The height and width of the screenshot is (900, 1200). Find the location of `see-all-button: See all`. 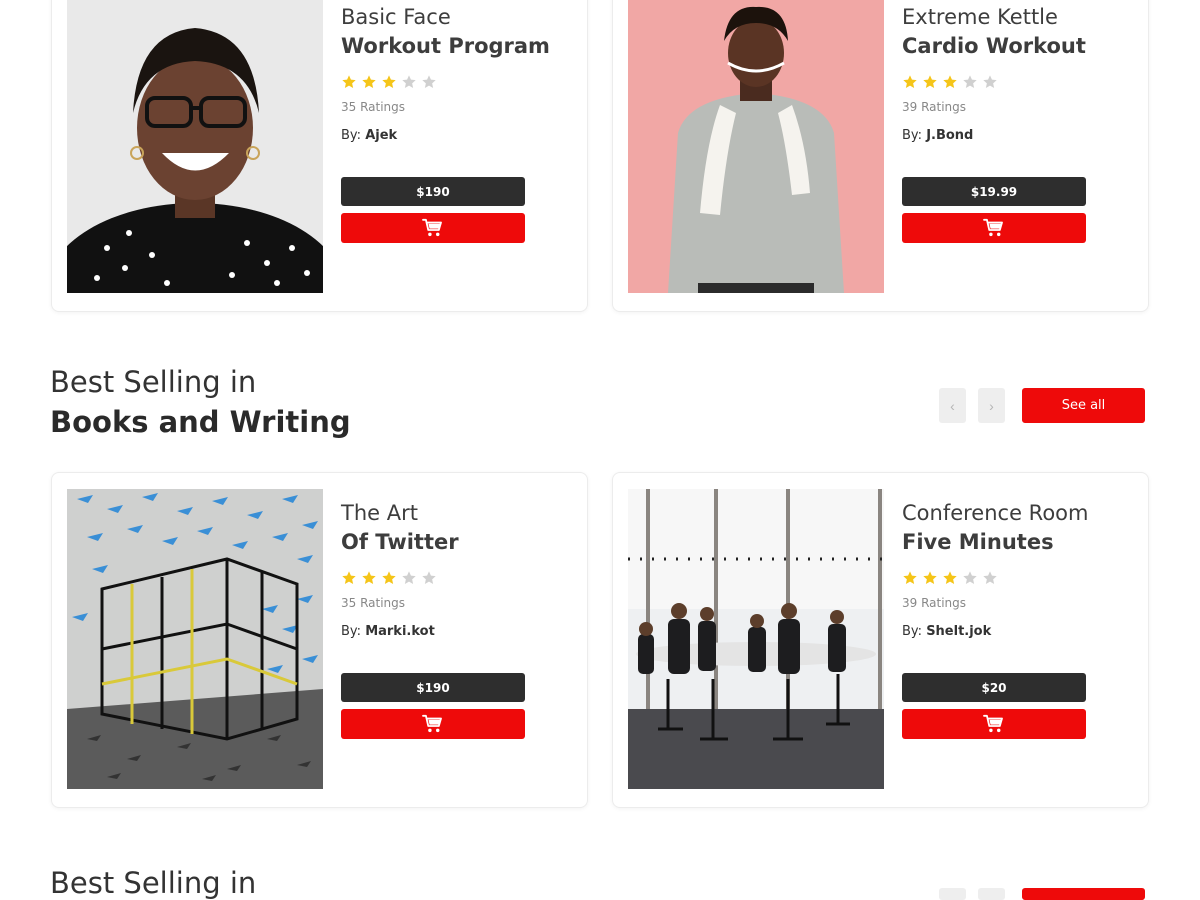

see-all-button: See all is located at coordinates (1083, 405).